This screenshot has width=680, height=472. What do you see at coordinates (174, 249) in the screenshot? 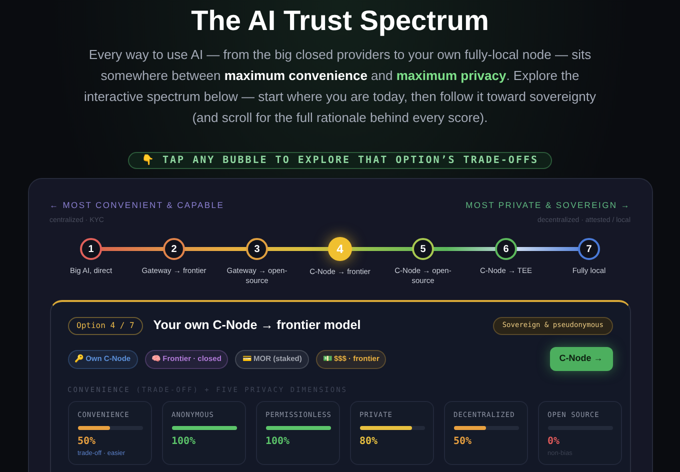
I see `step-bubble: 2` at bounding box center [174, 249].